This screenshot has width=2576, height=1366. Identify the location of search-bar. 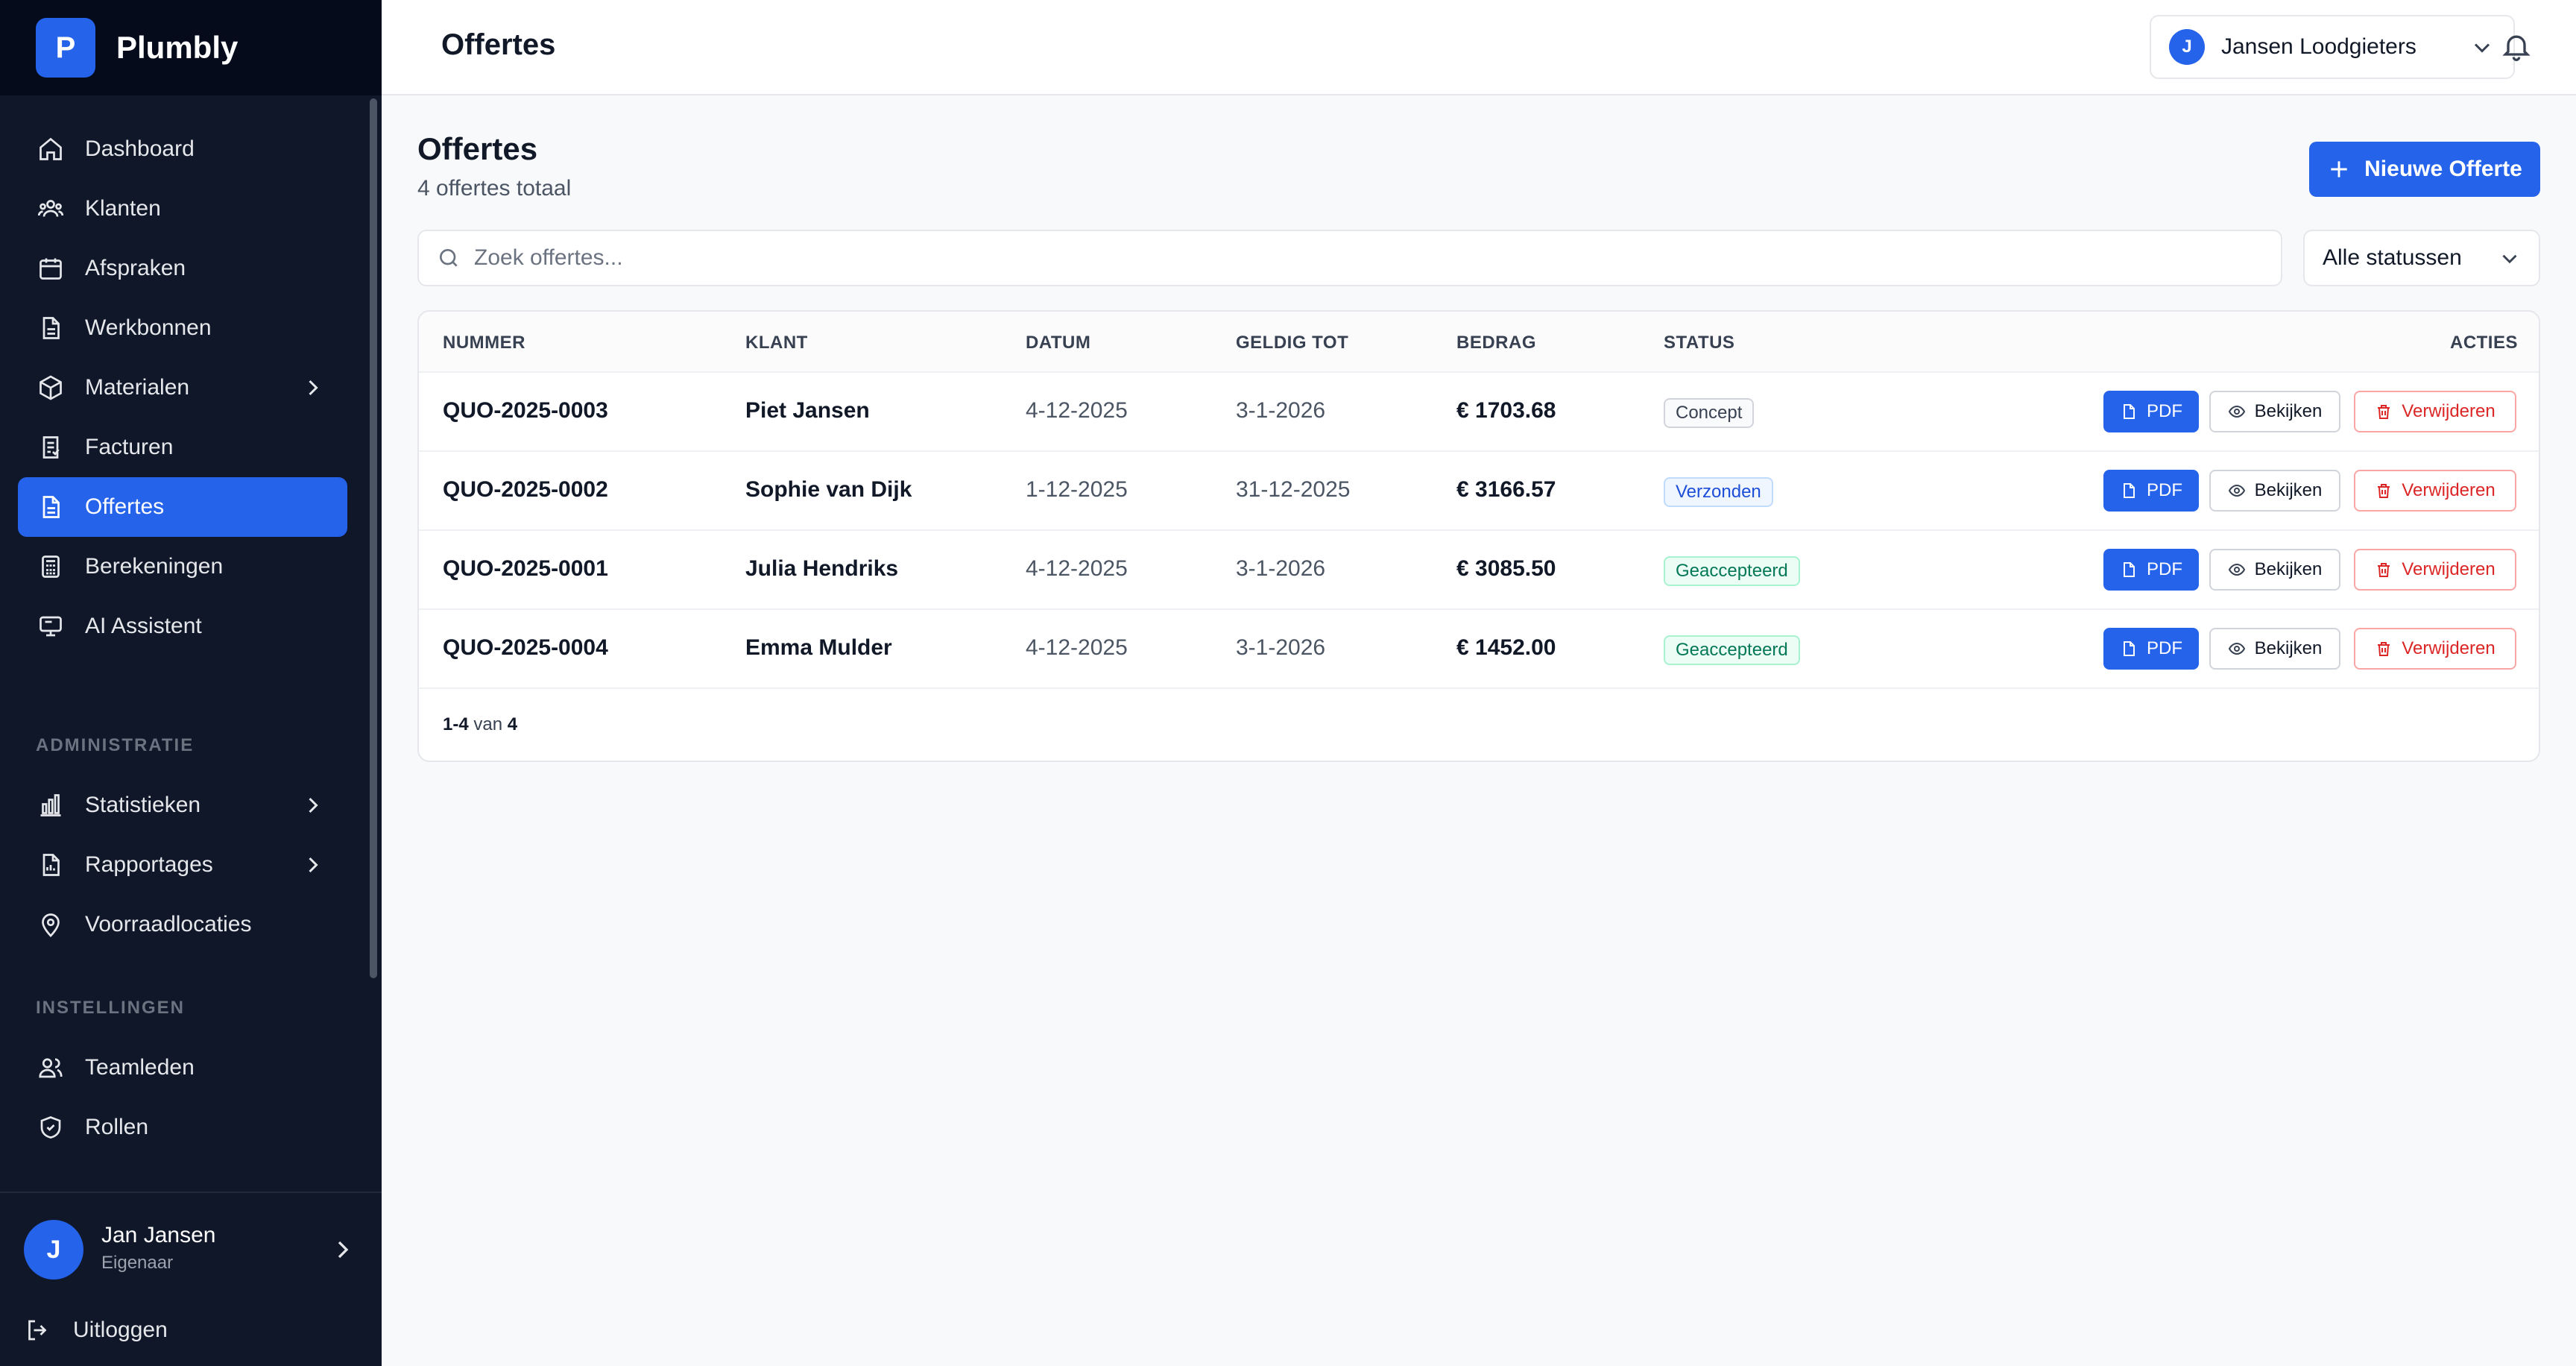
(1349, 258).